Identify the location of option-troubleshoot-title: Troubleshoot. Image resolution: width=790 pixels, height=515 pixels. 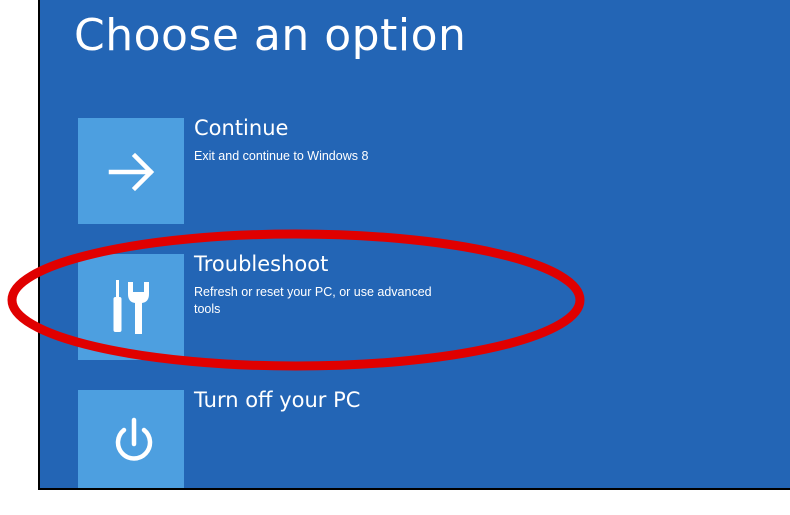
(261, 264).